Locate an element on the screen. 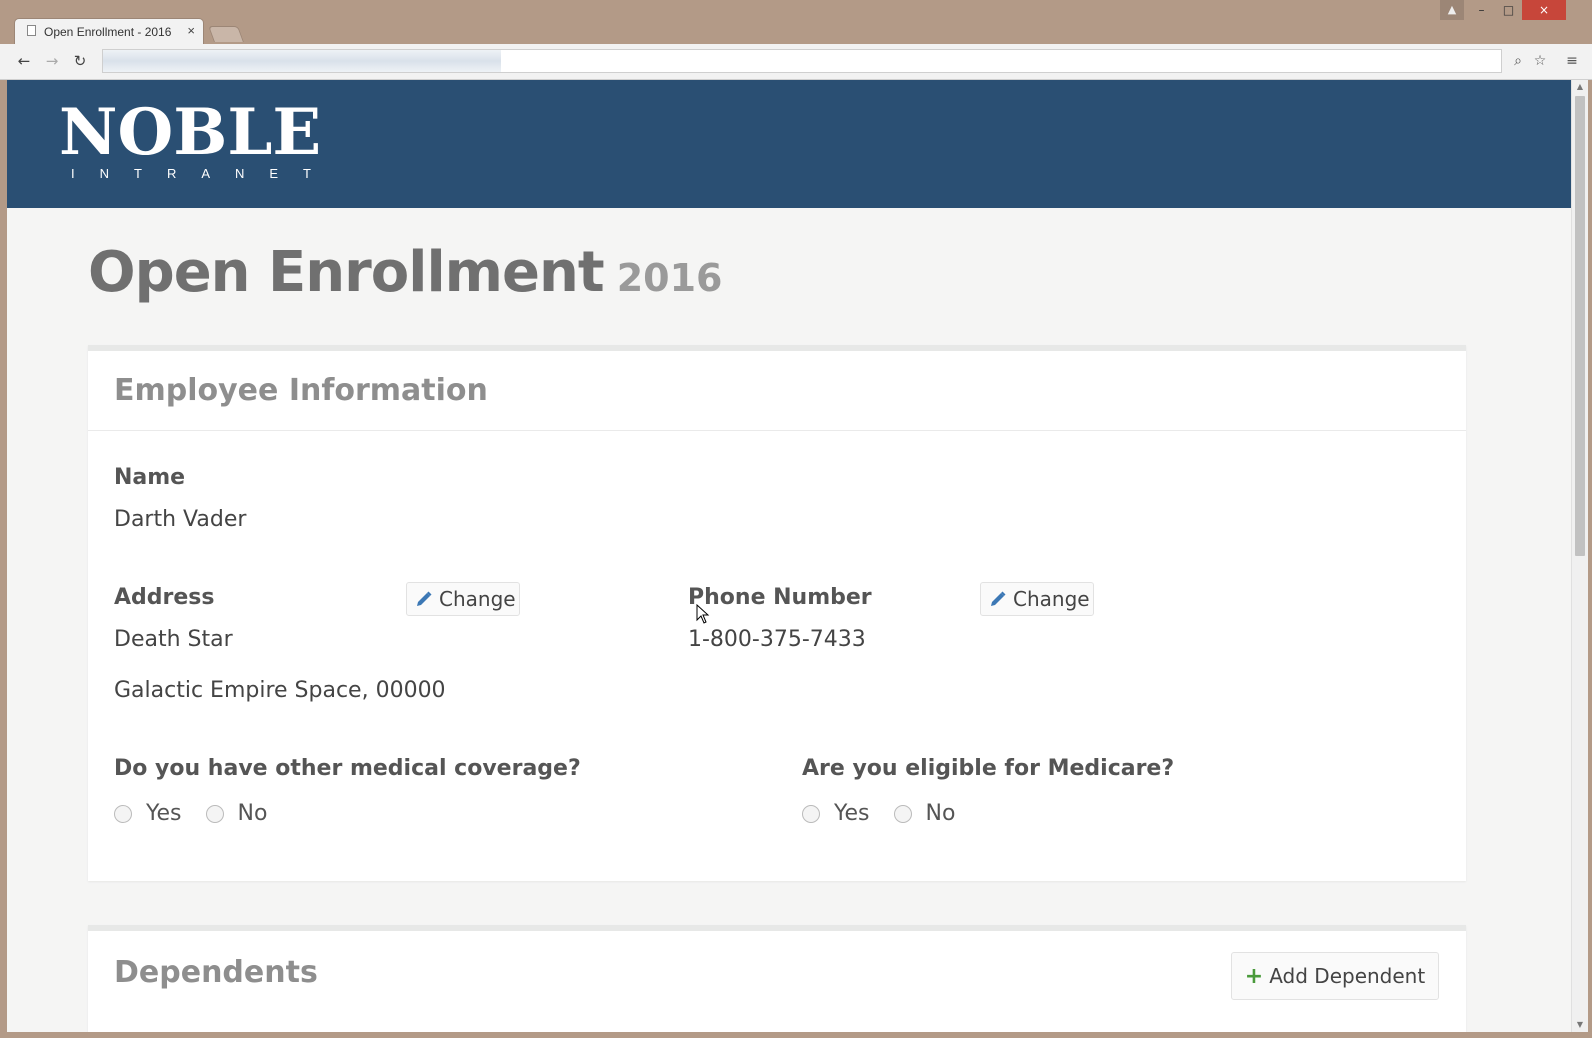  medicare-no-radio is located at coordinates (902, 813).